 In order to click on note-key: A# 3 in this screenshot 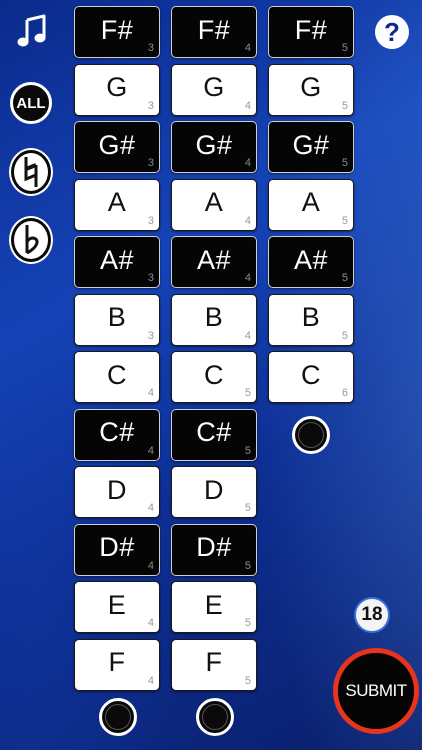, I will do `click(117, 262)`.